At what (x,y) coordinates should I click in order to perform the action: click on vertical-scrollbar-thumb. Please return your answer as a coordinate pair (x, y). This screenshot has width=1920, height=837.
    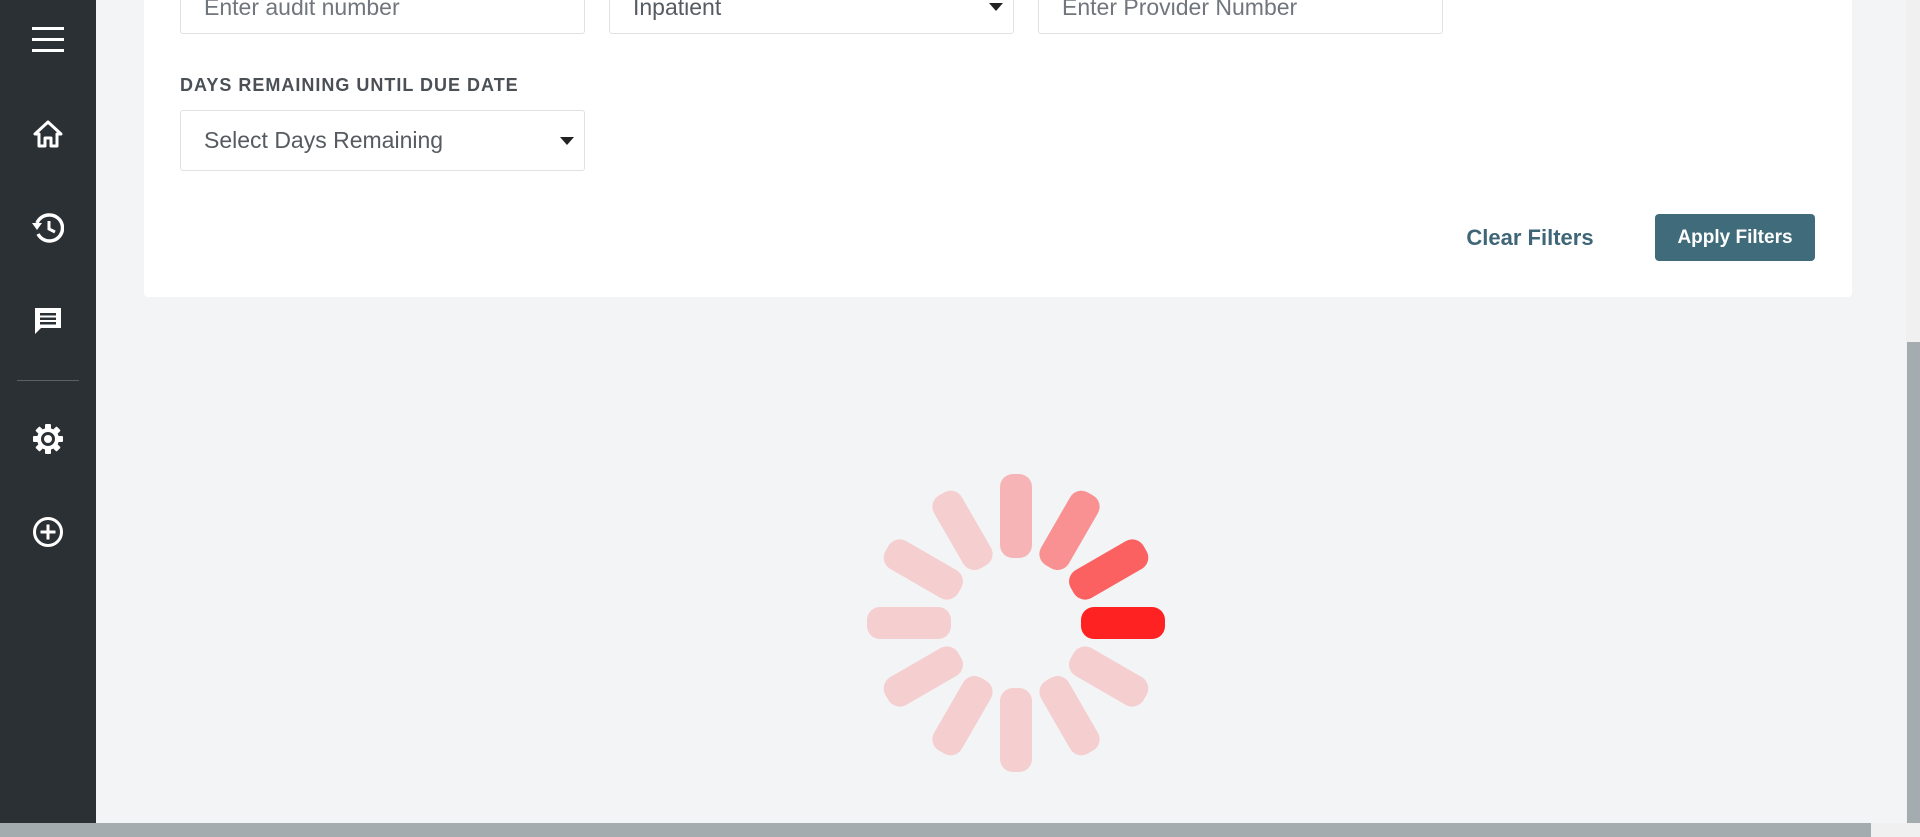
    Looking at the image, I should click on (1913, 582).